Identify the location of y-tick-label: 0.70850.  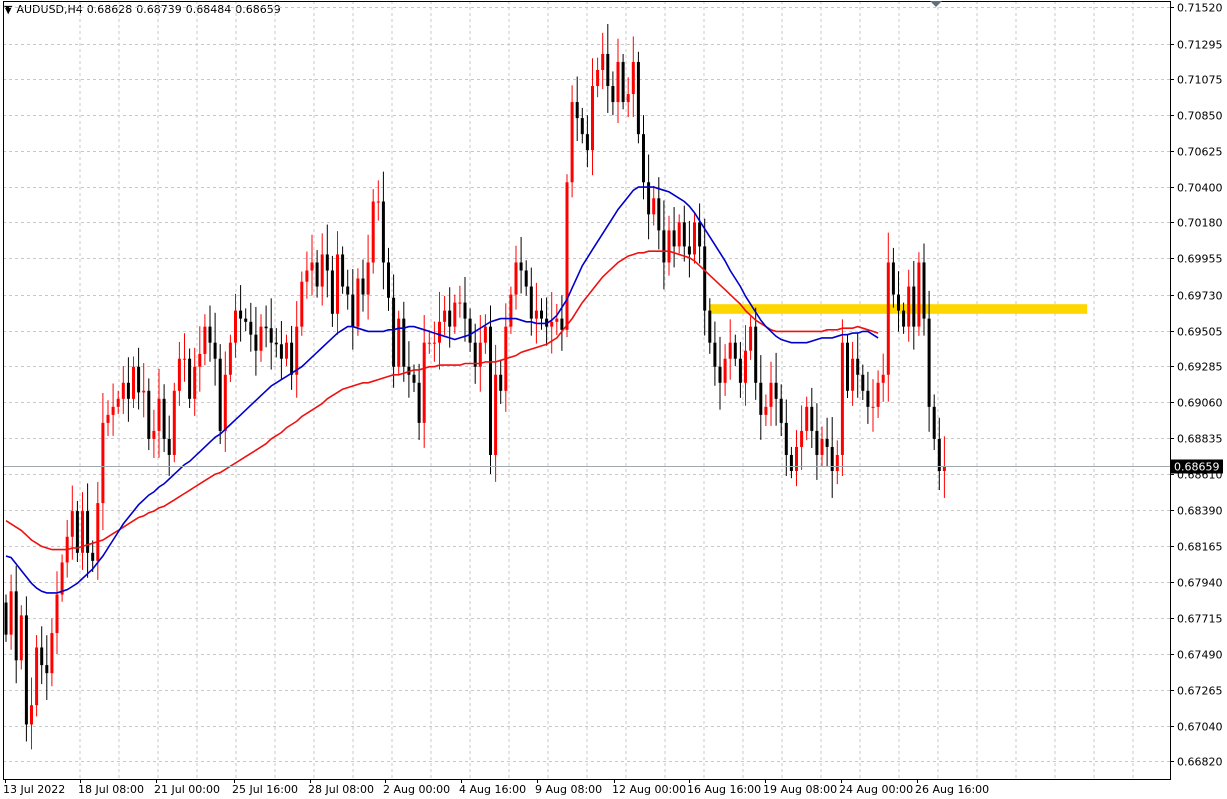
(1200, 116).